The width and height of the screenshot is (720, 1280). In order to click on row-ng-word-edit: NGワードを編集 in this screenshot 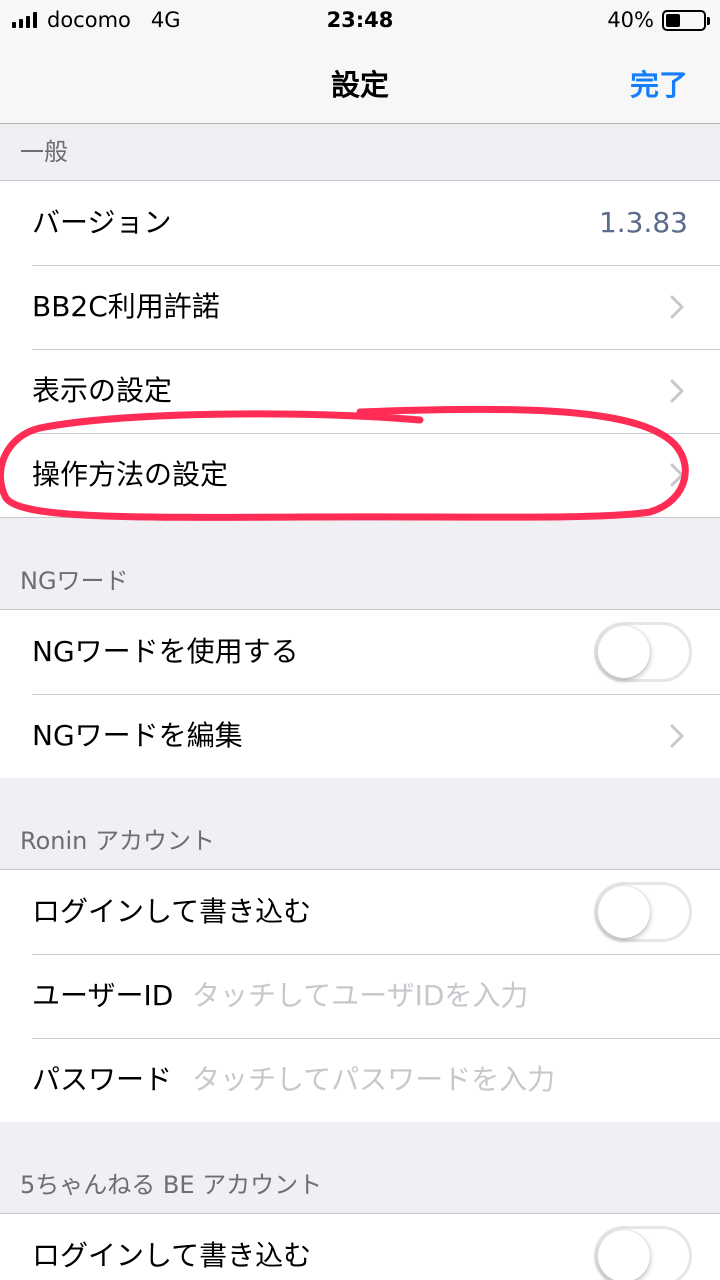, I will do `click(360, 736)`.